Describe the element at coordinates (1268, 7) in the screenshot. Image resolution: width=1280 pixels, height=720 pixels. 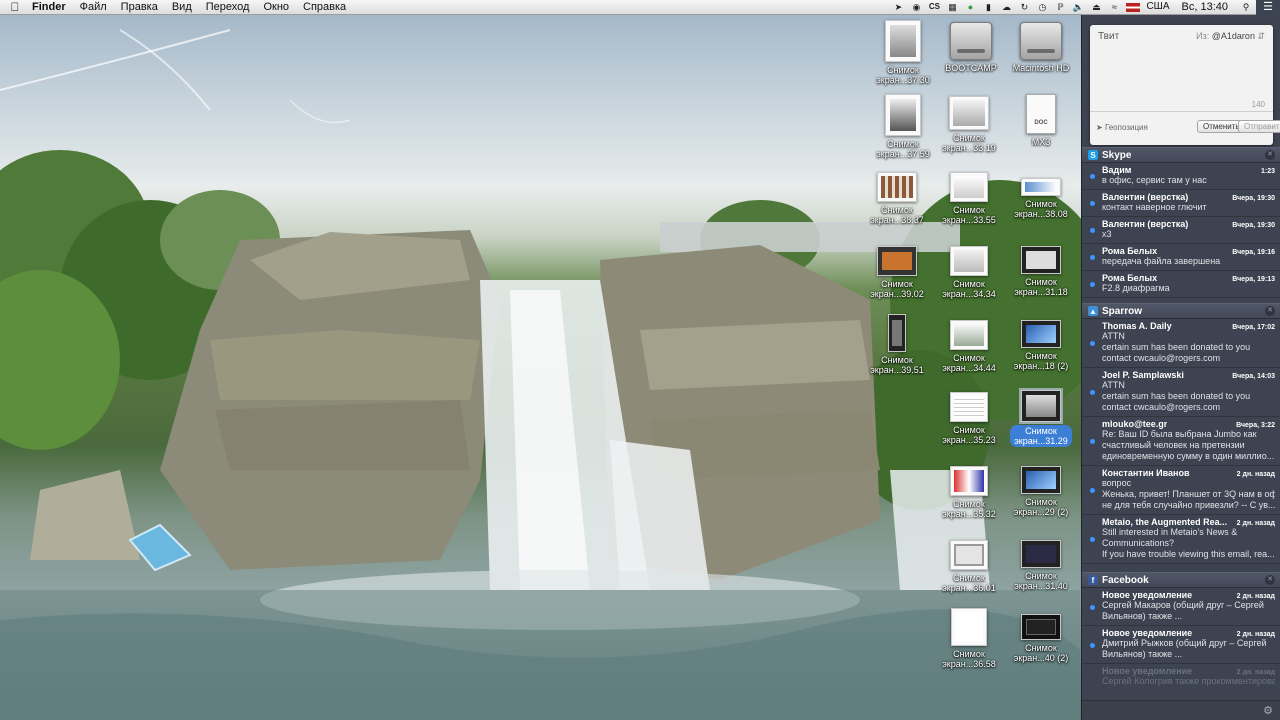
I see `notification-center-icon: ☰` at that location.